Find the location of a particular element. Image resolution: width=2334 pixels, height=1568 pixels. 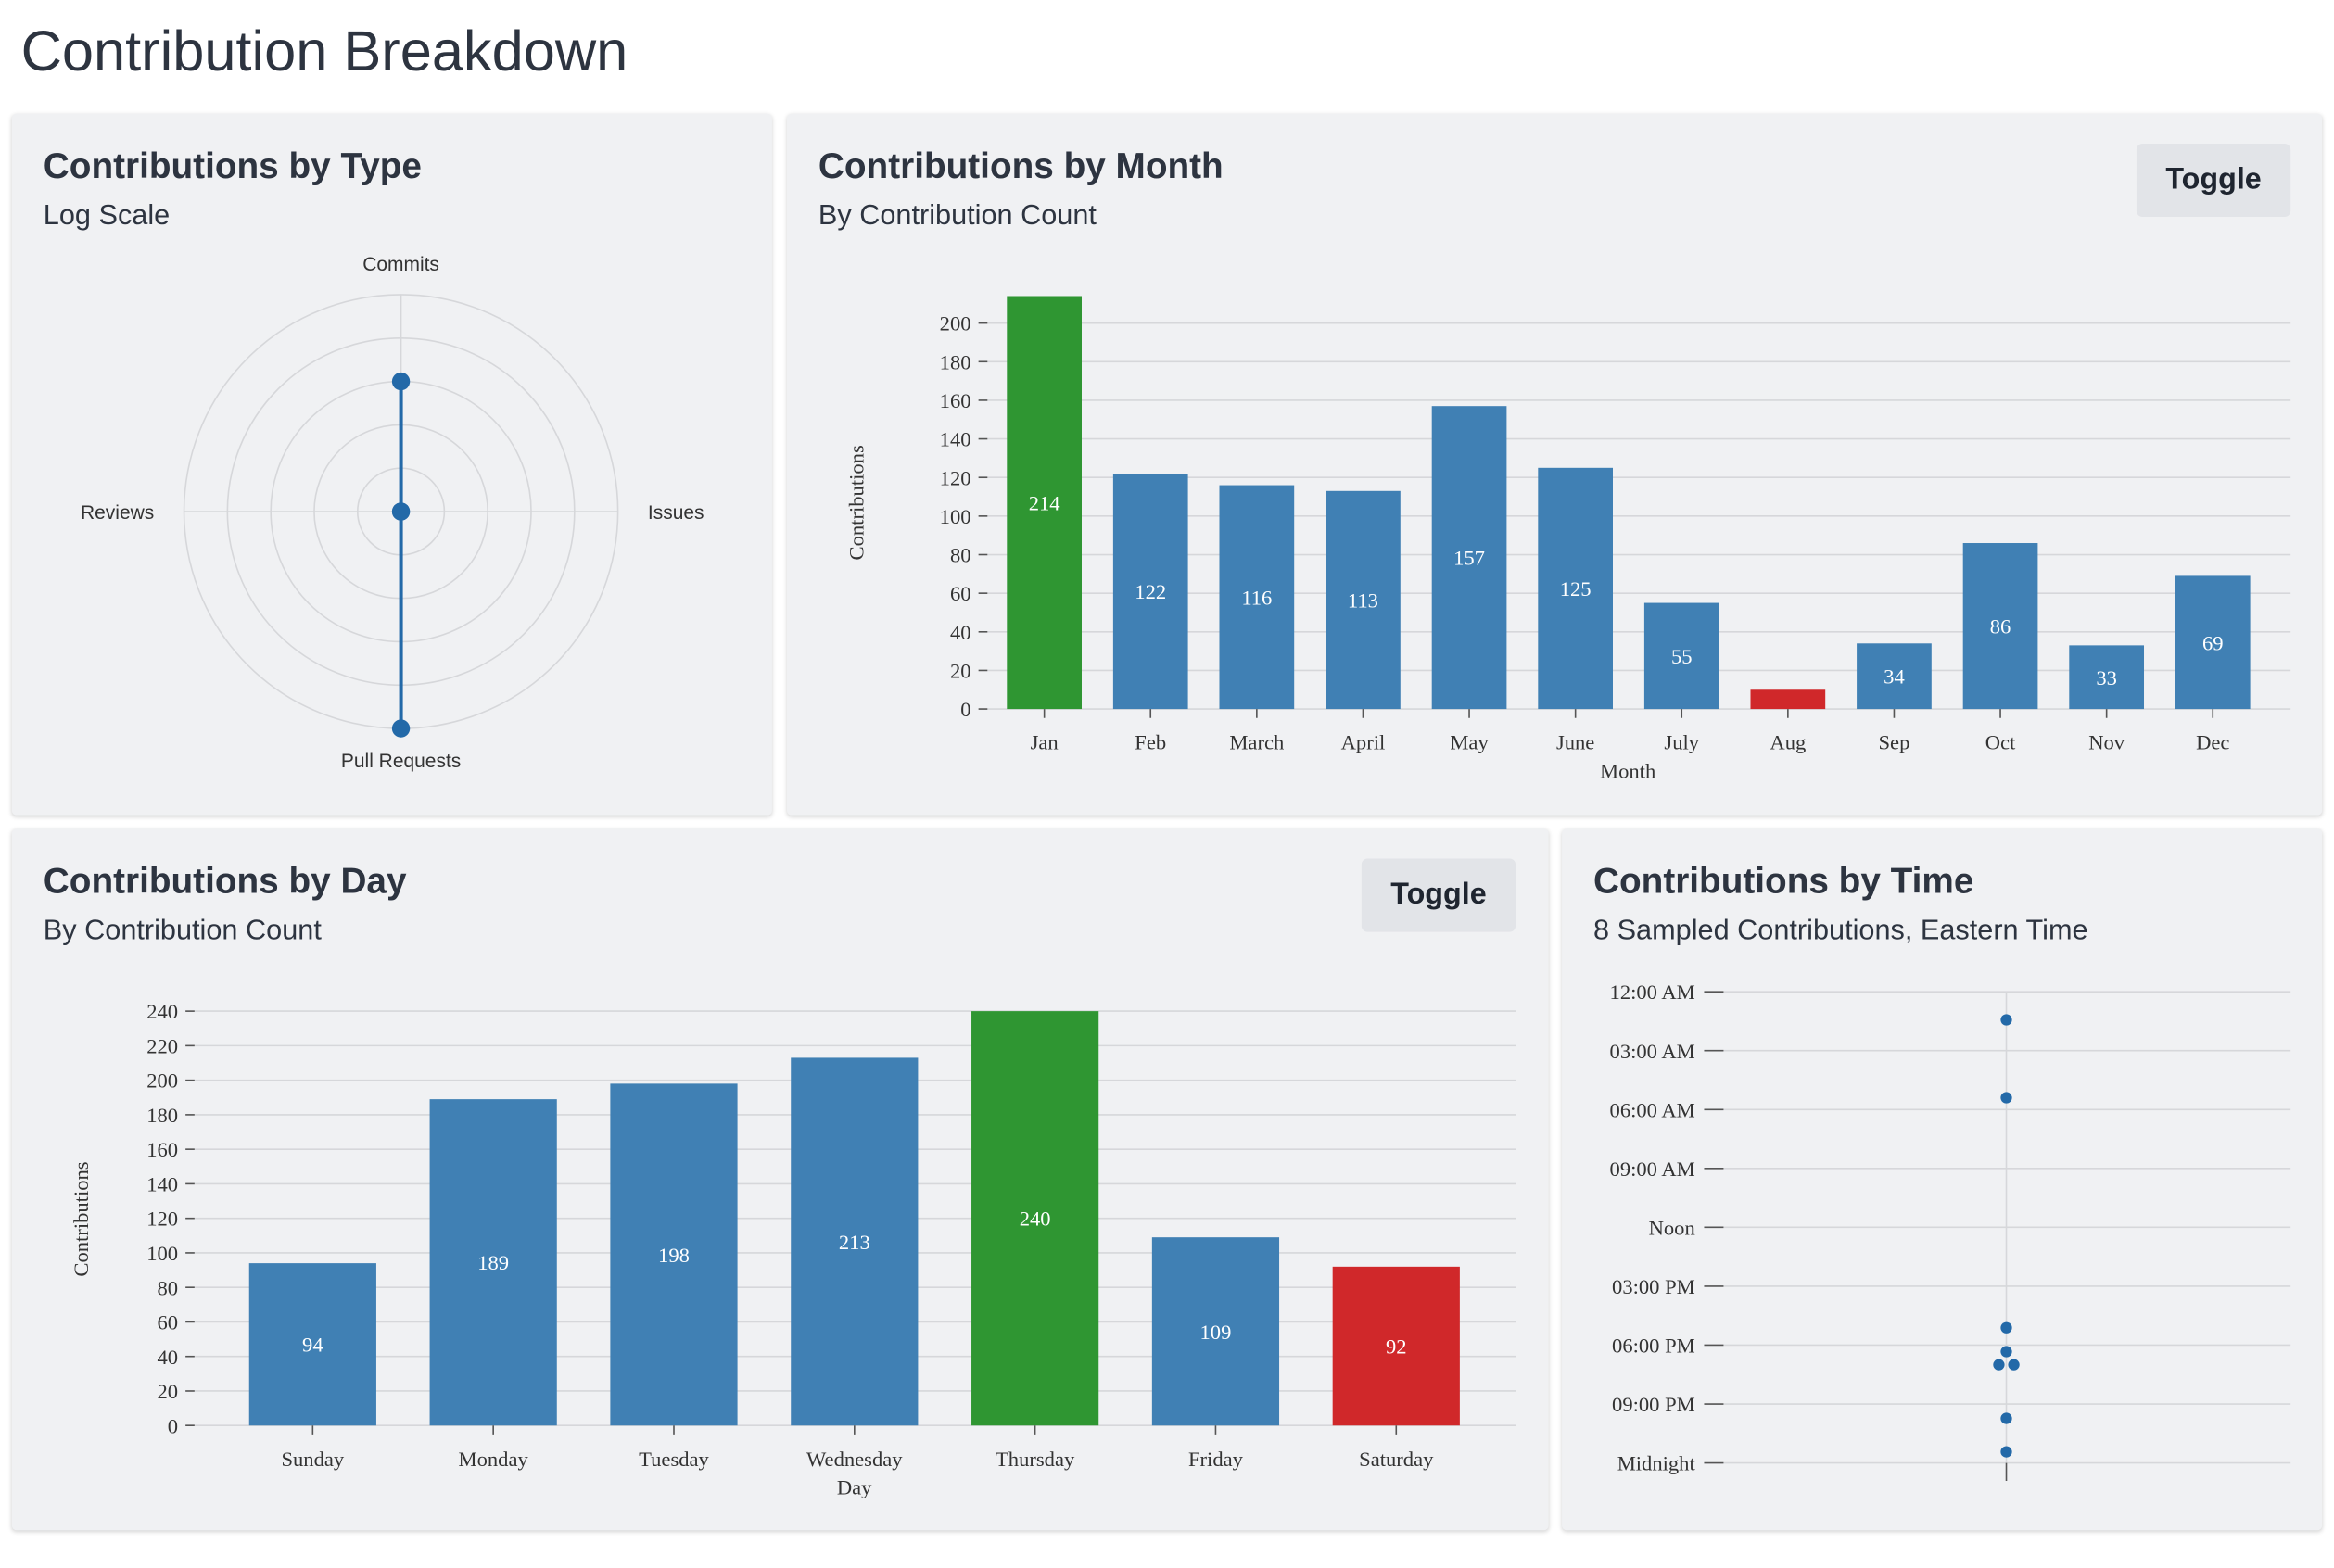

bar-value-label: 213 is located at coordinates (854, 1242).